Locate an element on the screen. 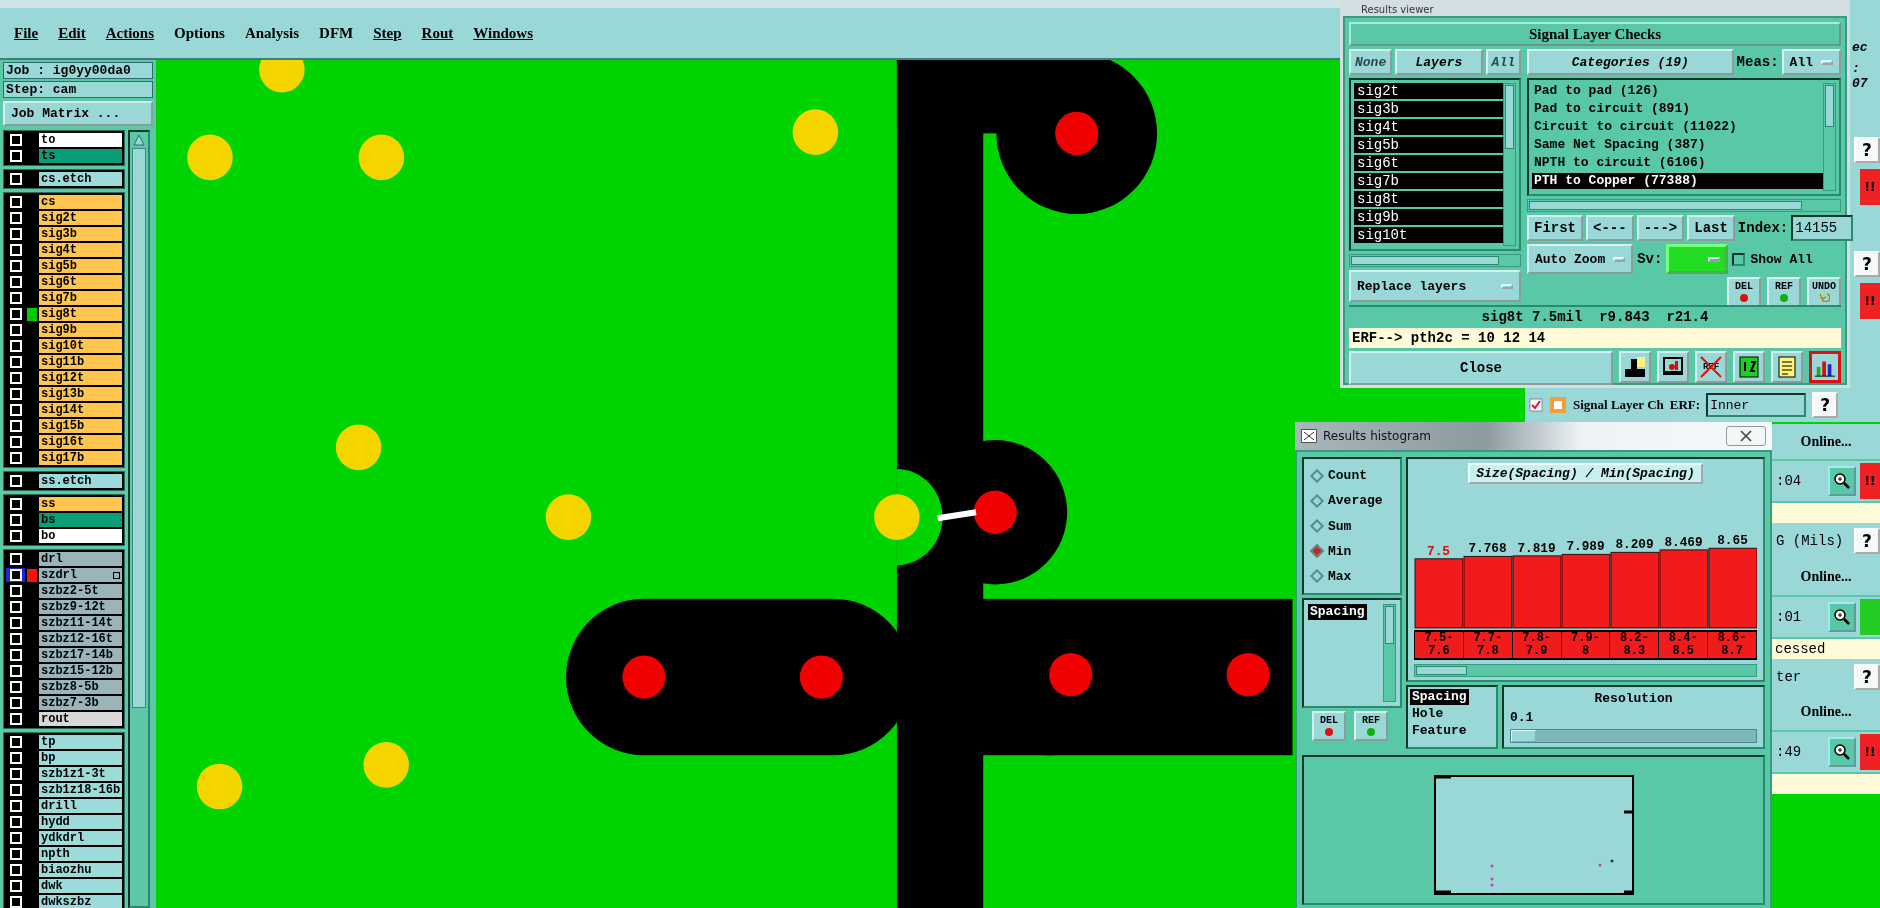 The image size is (1880, 908). layer-name: to is located at coordinates (80, 140).